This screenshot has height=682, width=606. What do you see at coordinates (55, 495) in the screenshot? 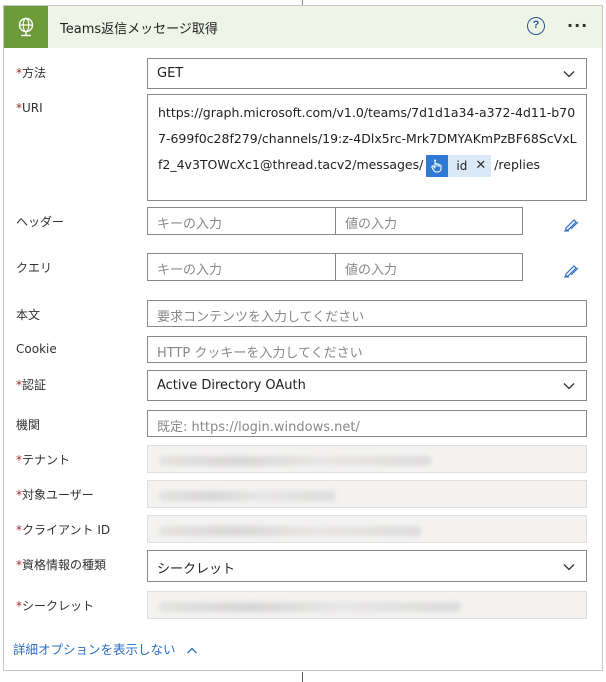
I see `audience-label: *対象ユーザー` at bounding box center [55, 495].